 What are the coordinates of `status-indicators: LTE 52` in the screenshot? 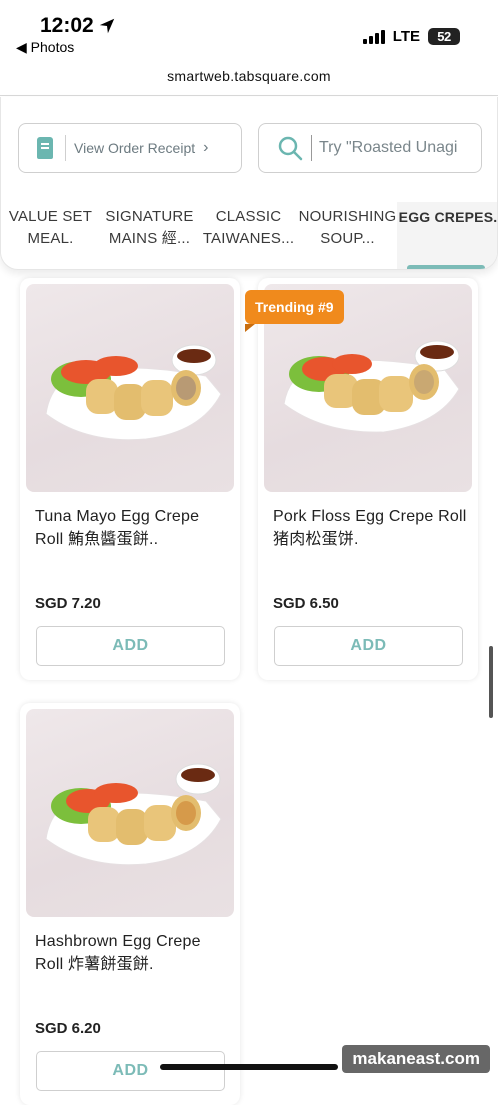 It's located at (411, 36).